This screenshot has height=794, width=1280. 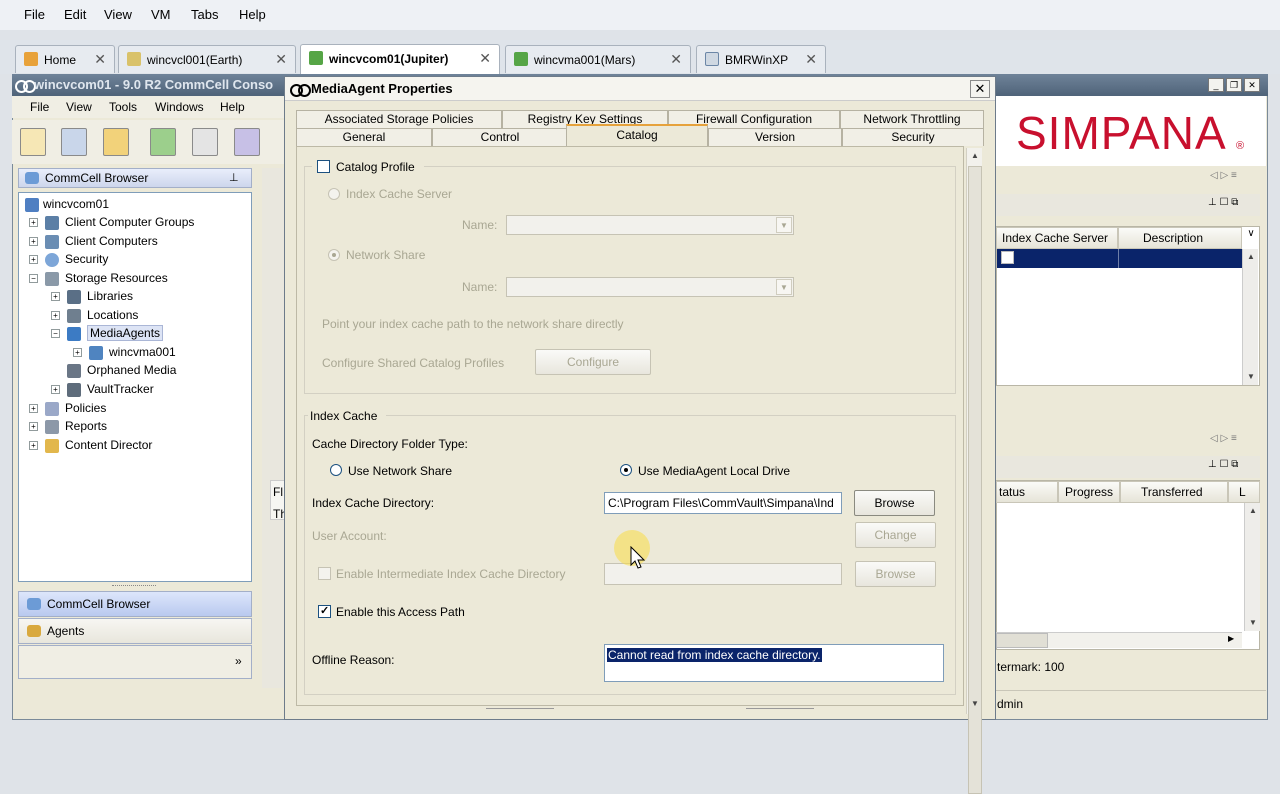 What do you see at coordinates (252, 14) in the screenshot?
I see `vm-menu-help: Help` at bounding box center [252, 14].